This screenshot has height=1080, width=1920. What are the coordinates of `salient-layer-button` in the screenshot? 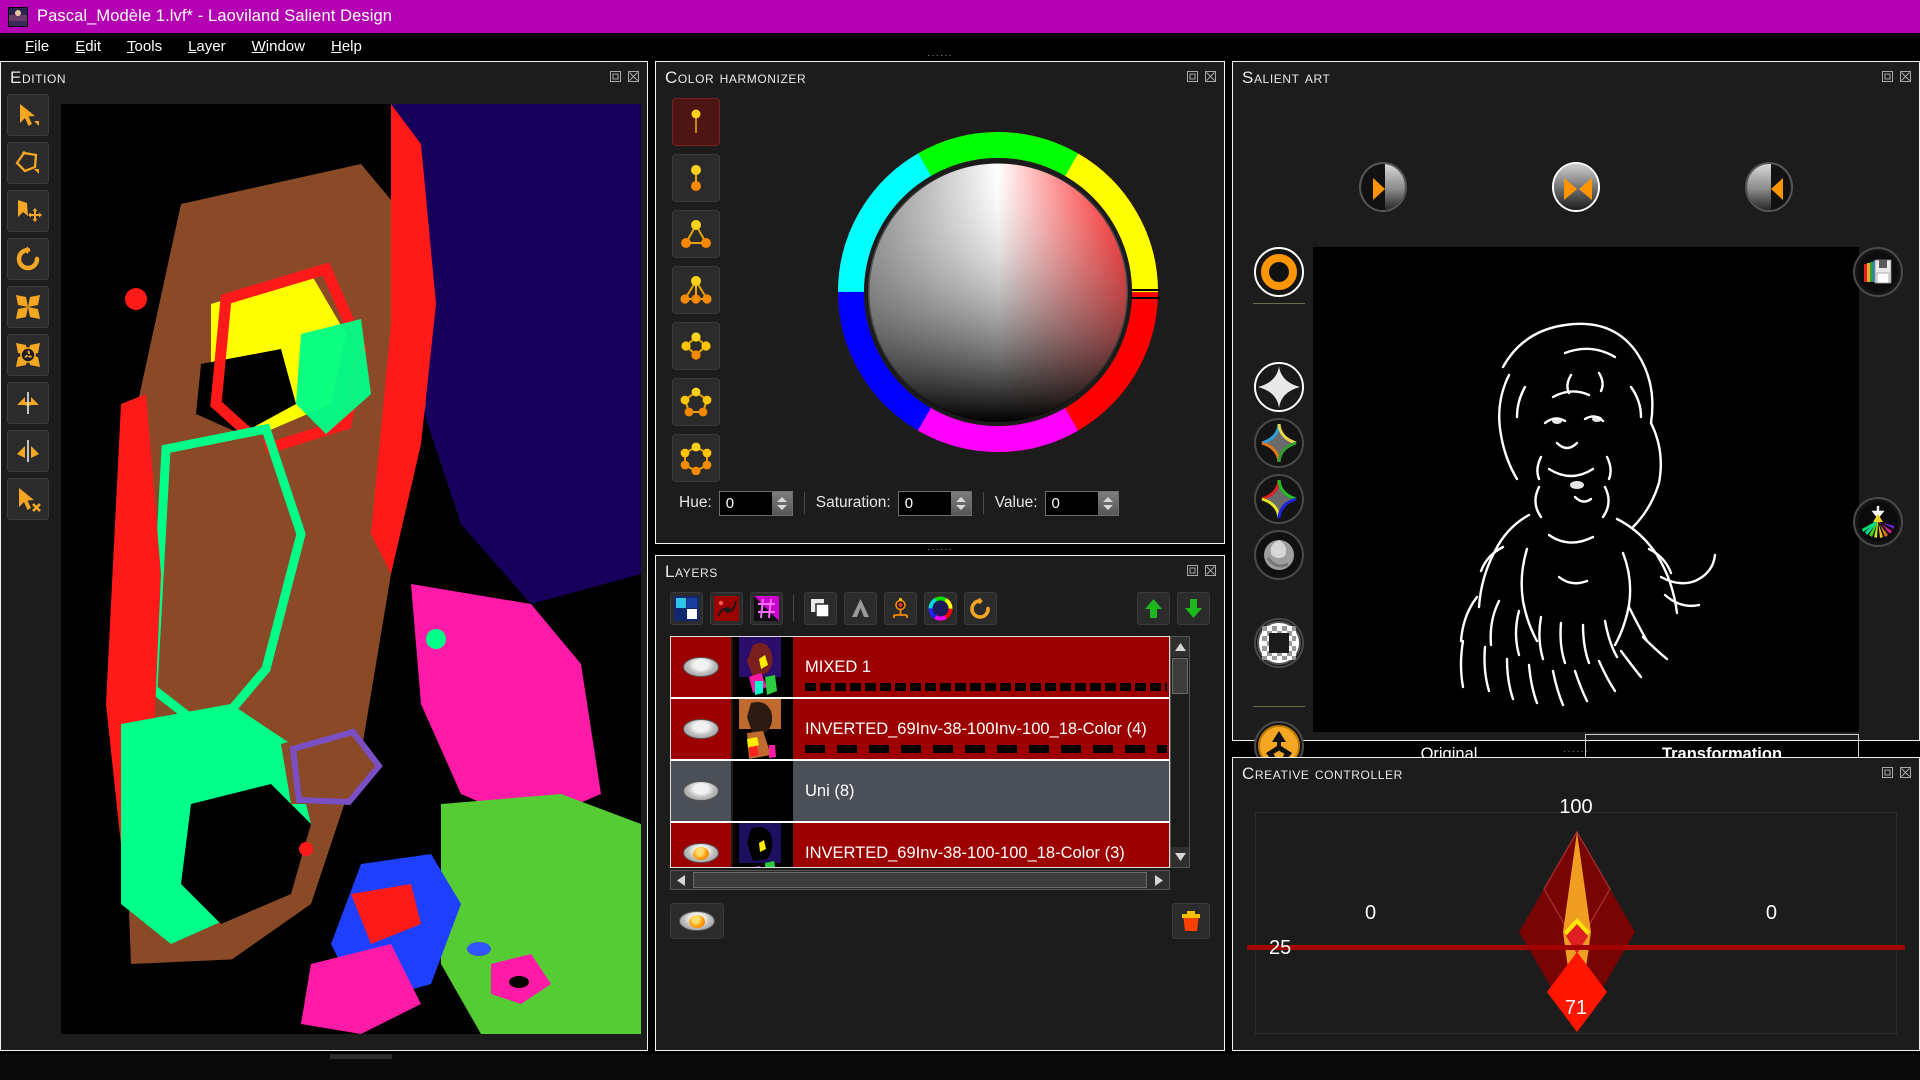 It's located at (726, 608).